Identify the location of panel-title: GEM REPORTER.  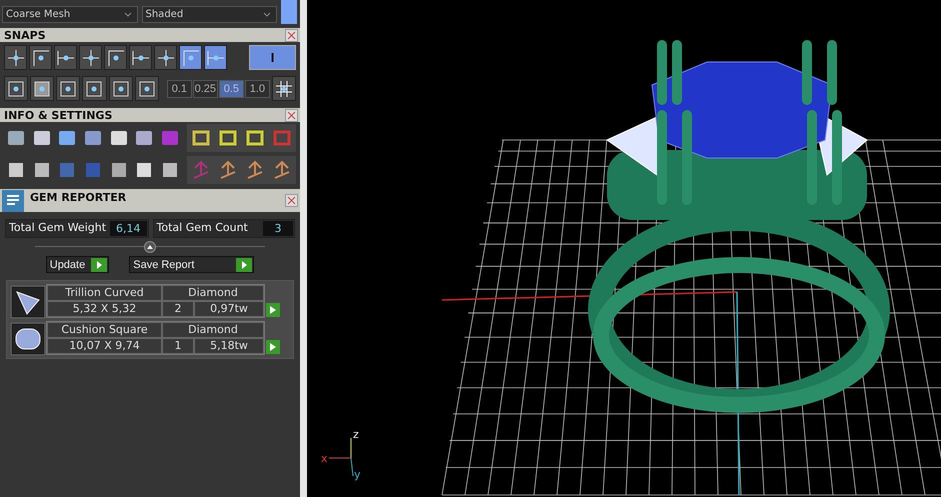
(79, 197).